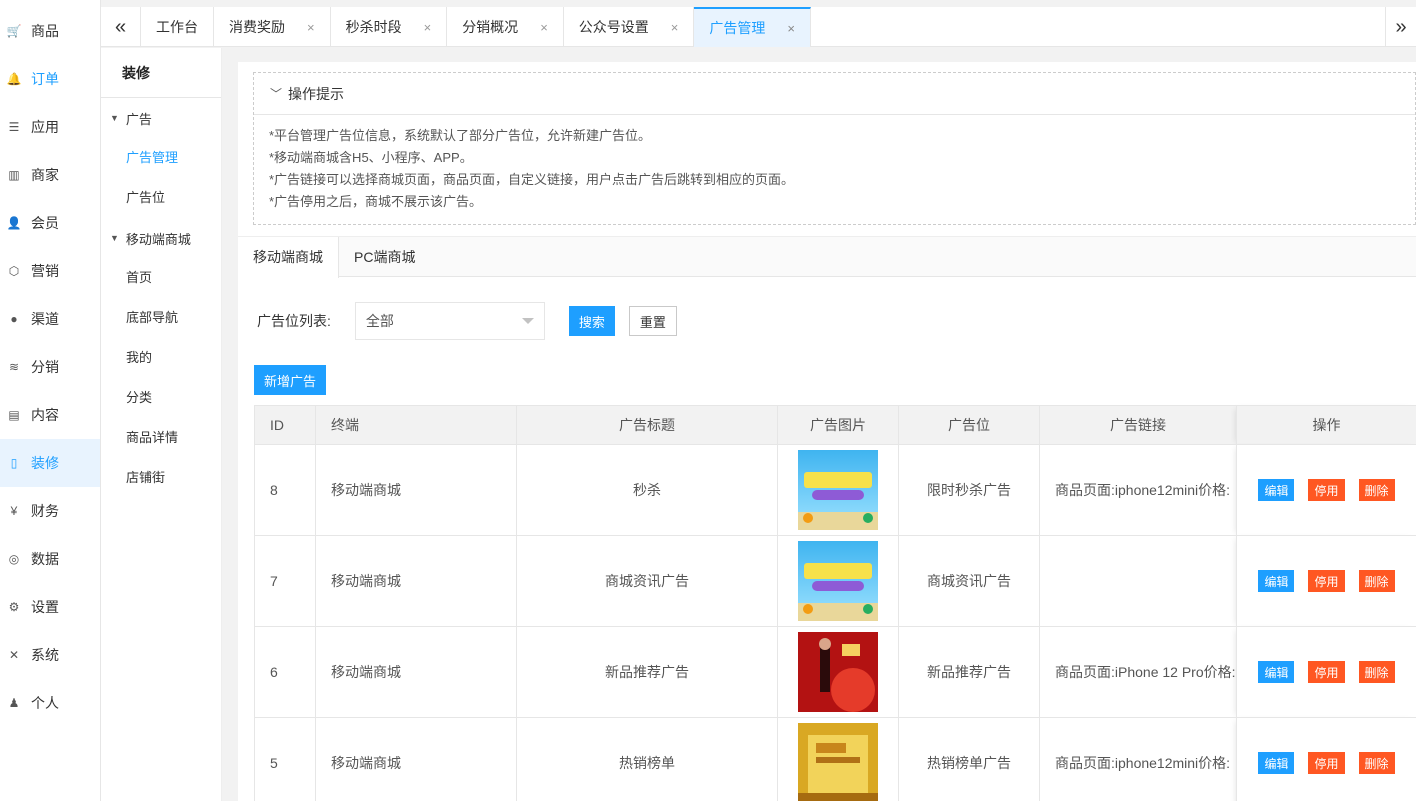 The width and height of the screenshot is (1416, 801). Describe the element at coordinates (14, 415) in the screenshot. I see `book-icon: ▤` at that location.